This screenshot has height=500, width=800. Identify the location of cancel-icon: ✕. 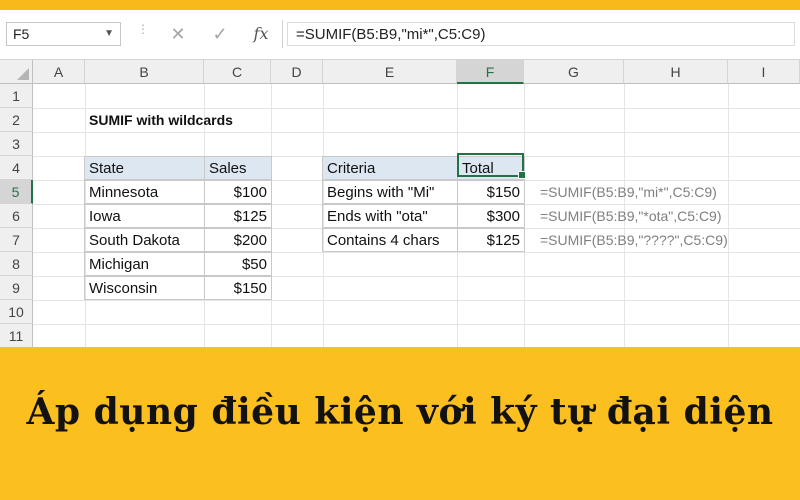
(178, 34).